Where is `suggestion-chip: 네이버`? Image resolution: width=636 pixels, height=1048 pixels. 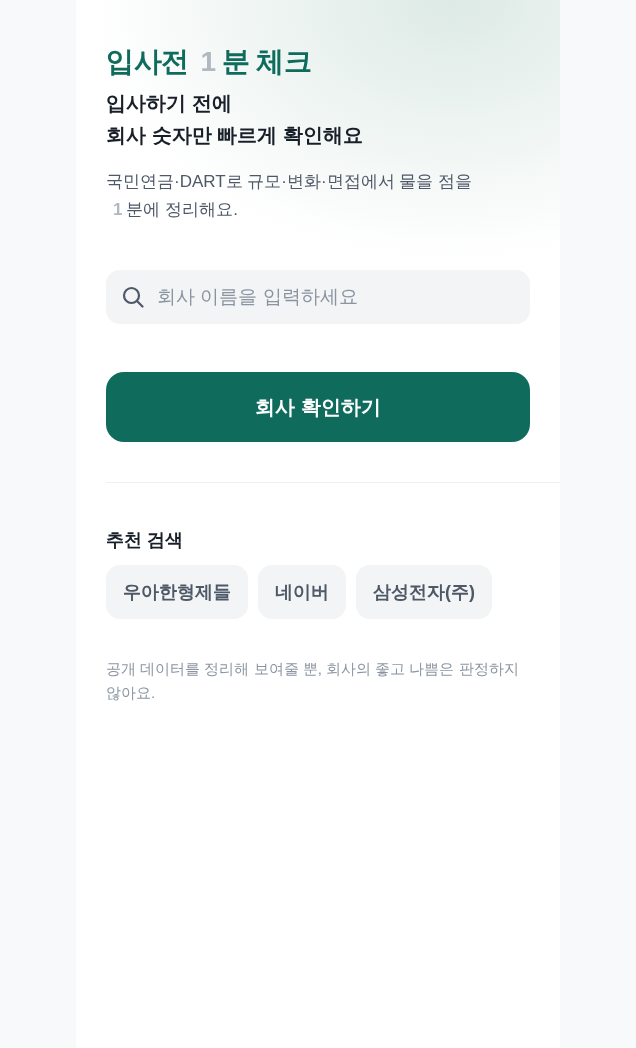
suggestion-chip: 네이버 is located at coordinates (302, 592).